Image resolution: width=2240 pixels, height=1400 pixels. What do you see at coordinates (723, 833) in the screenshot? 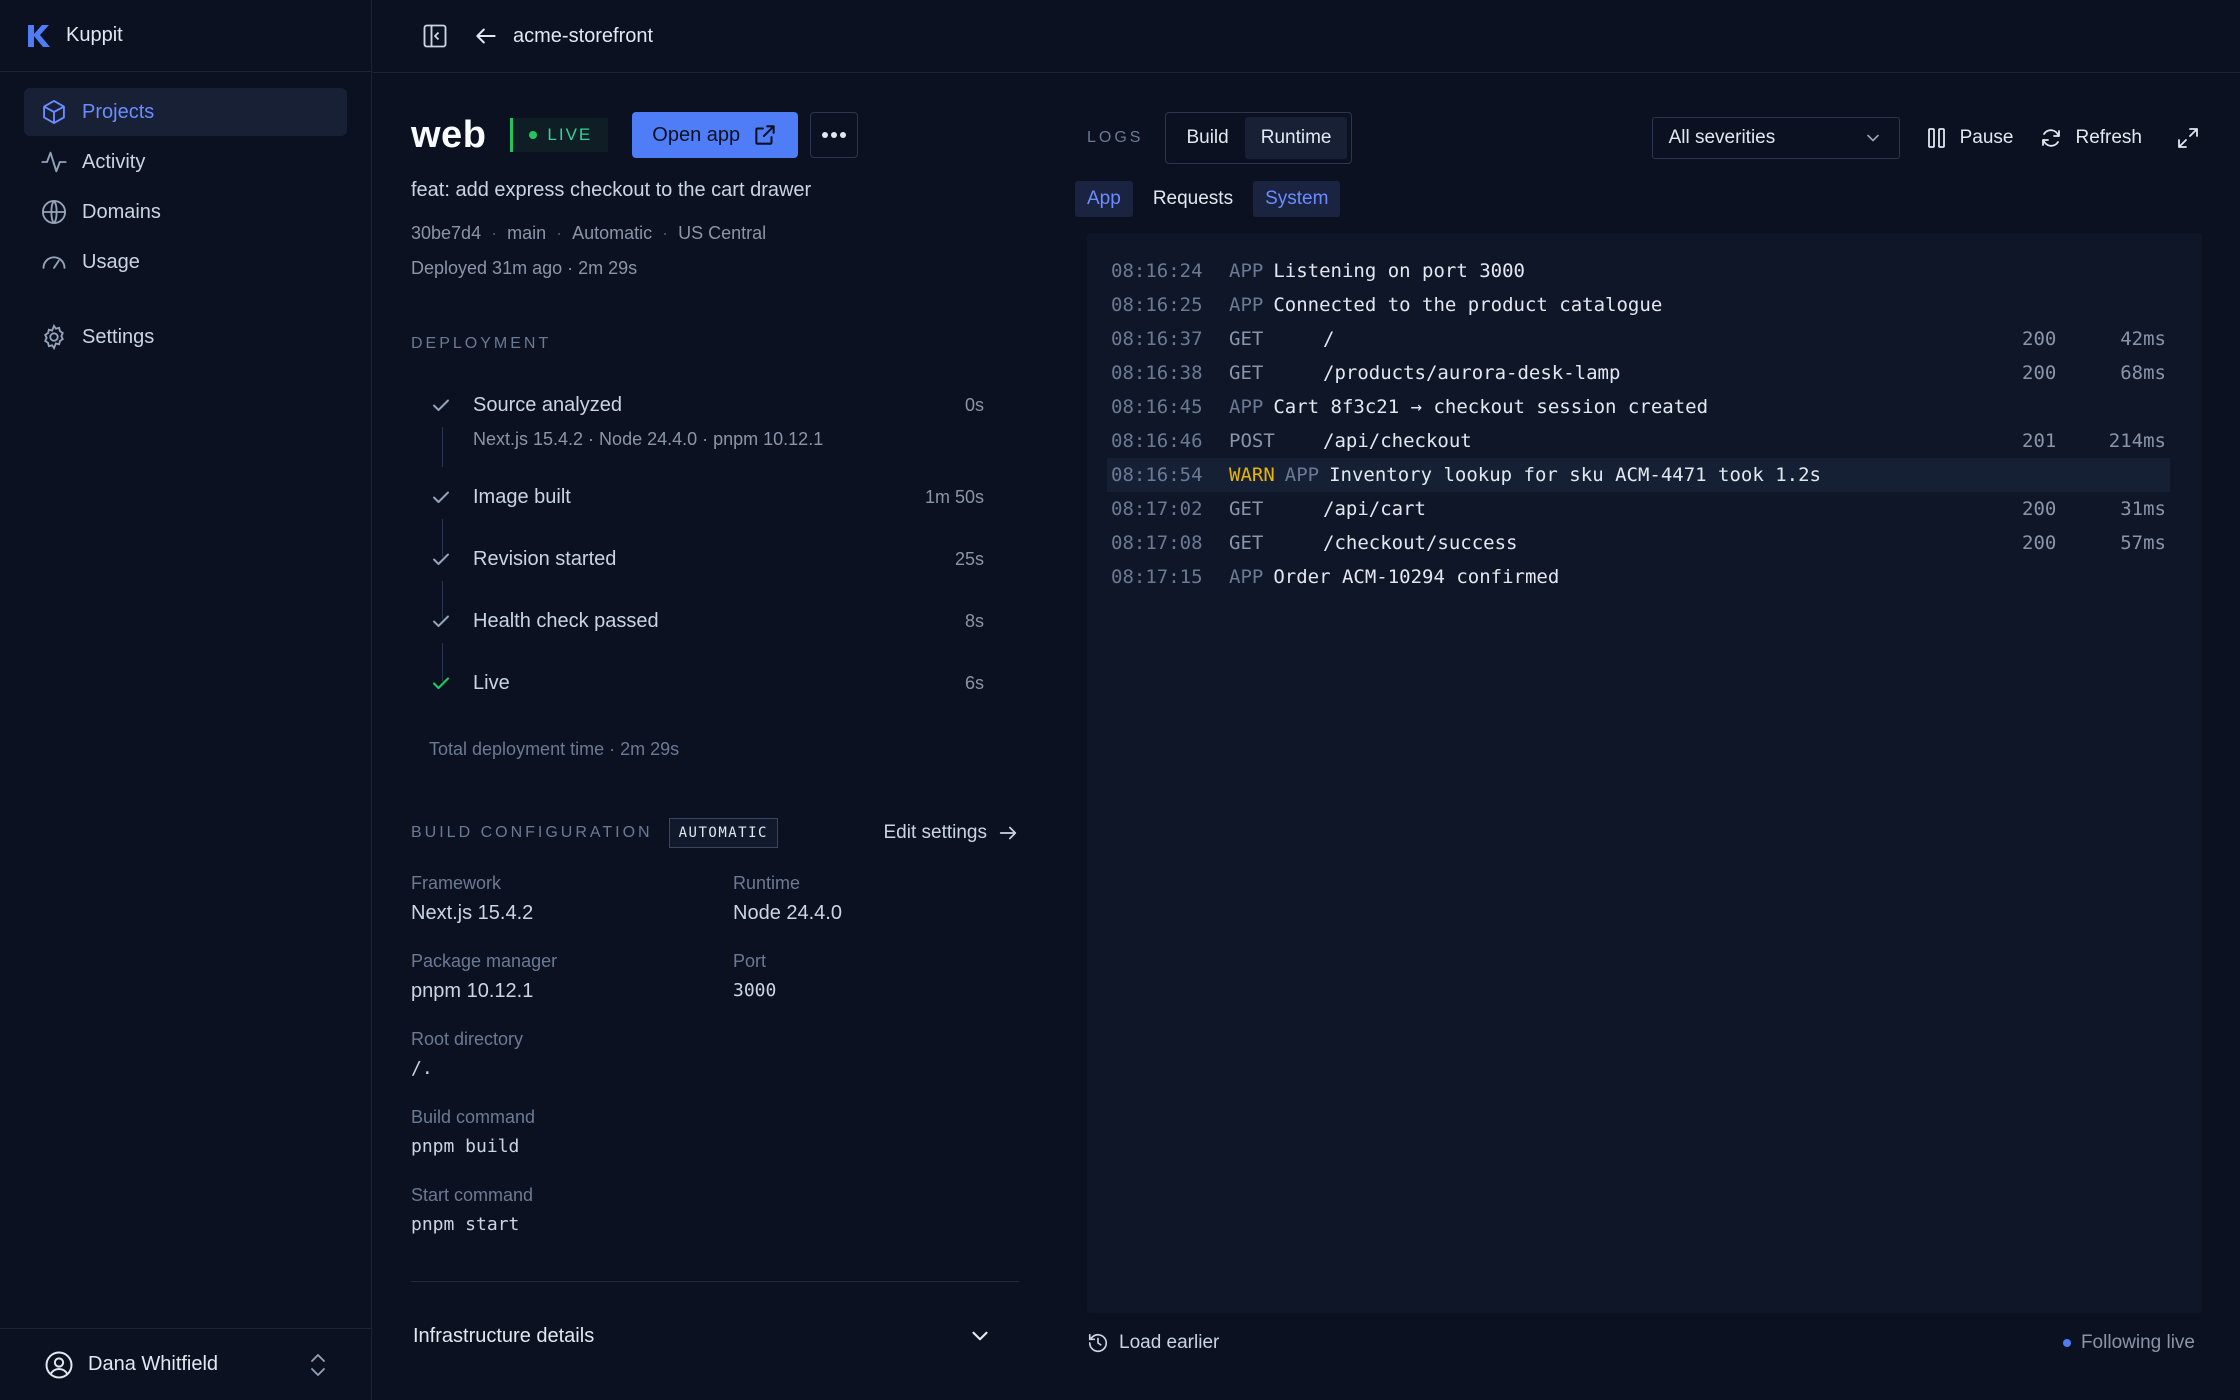
I see `mode-badge: AUTOMATIC` at bounding box center [723, 833].